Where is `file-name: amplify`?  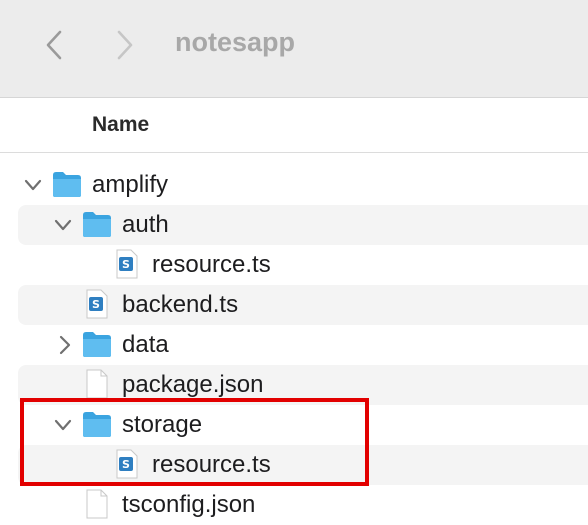 file-name: amplify is located at coordinates (130, 184).